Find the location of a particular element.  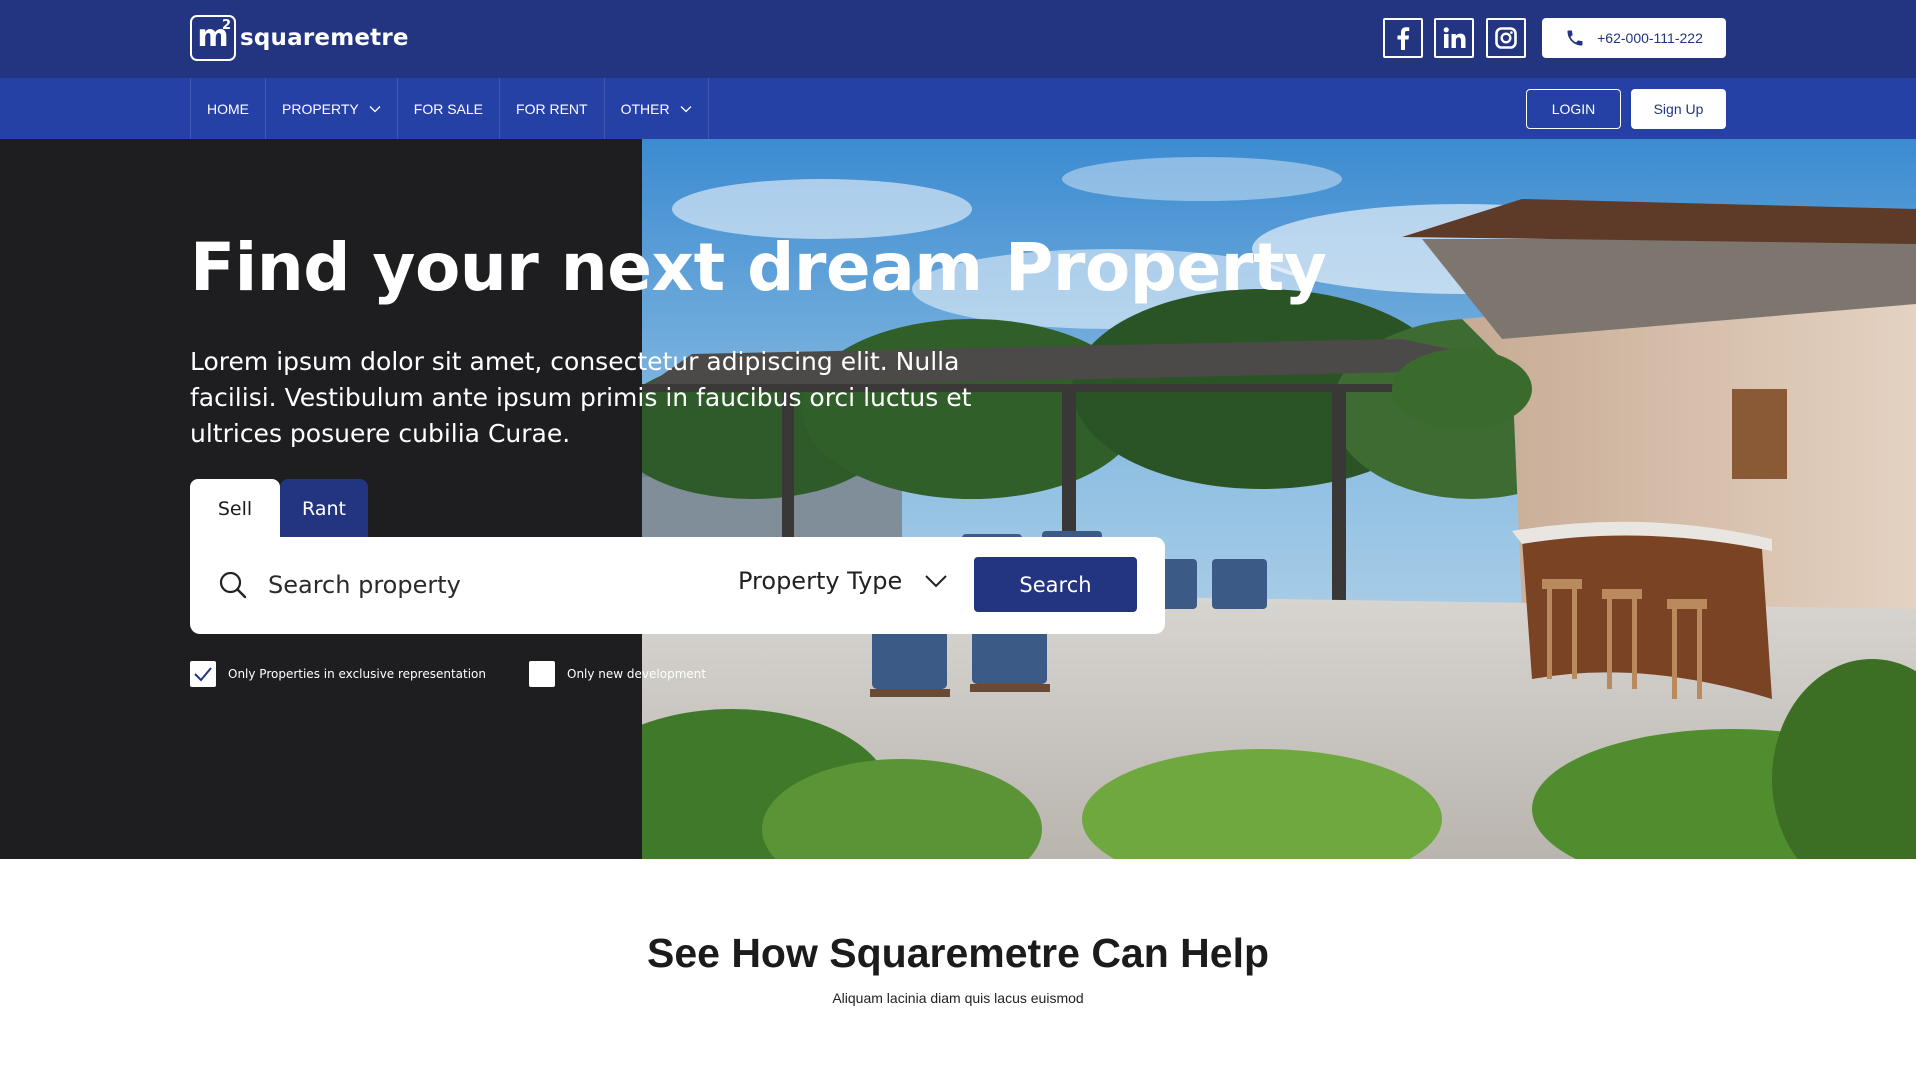

nav-item-label: PROPERTY is located at coordinates (320, 108).